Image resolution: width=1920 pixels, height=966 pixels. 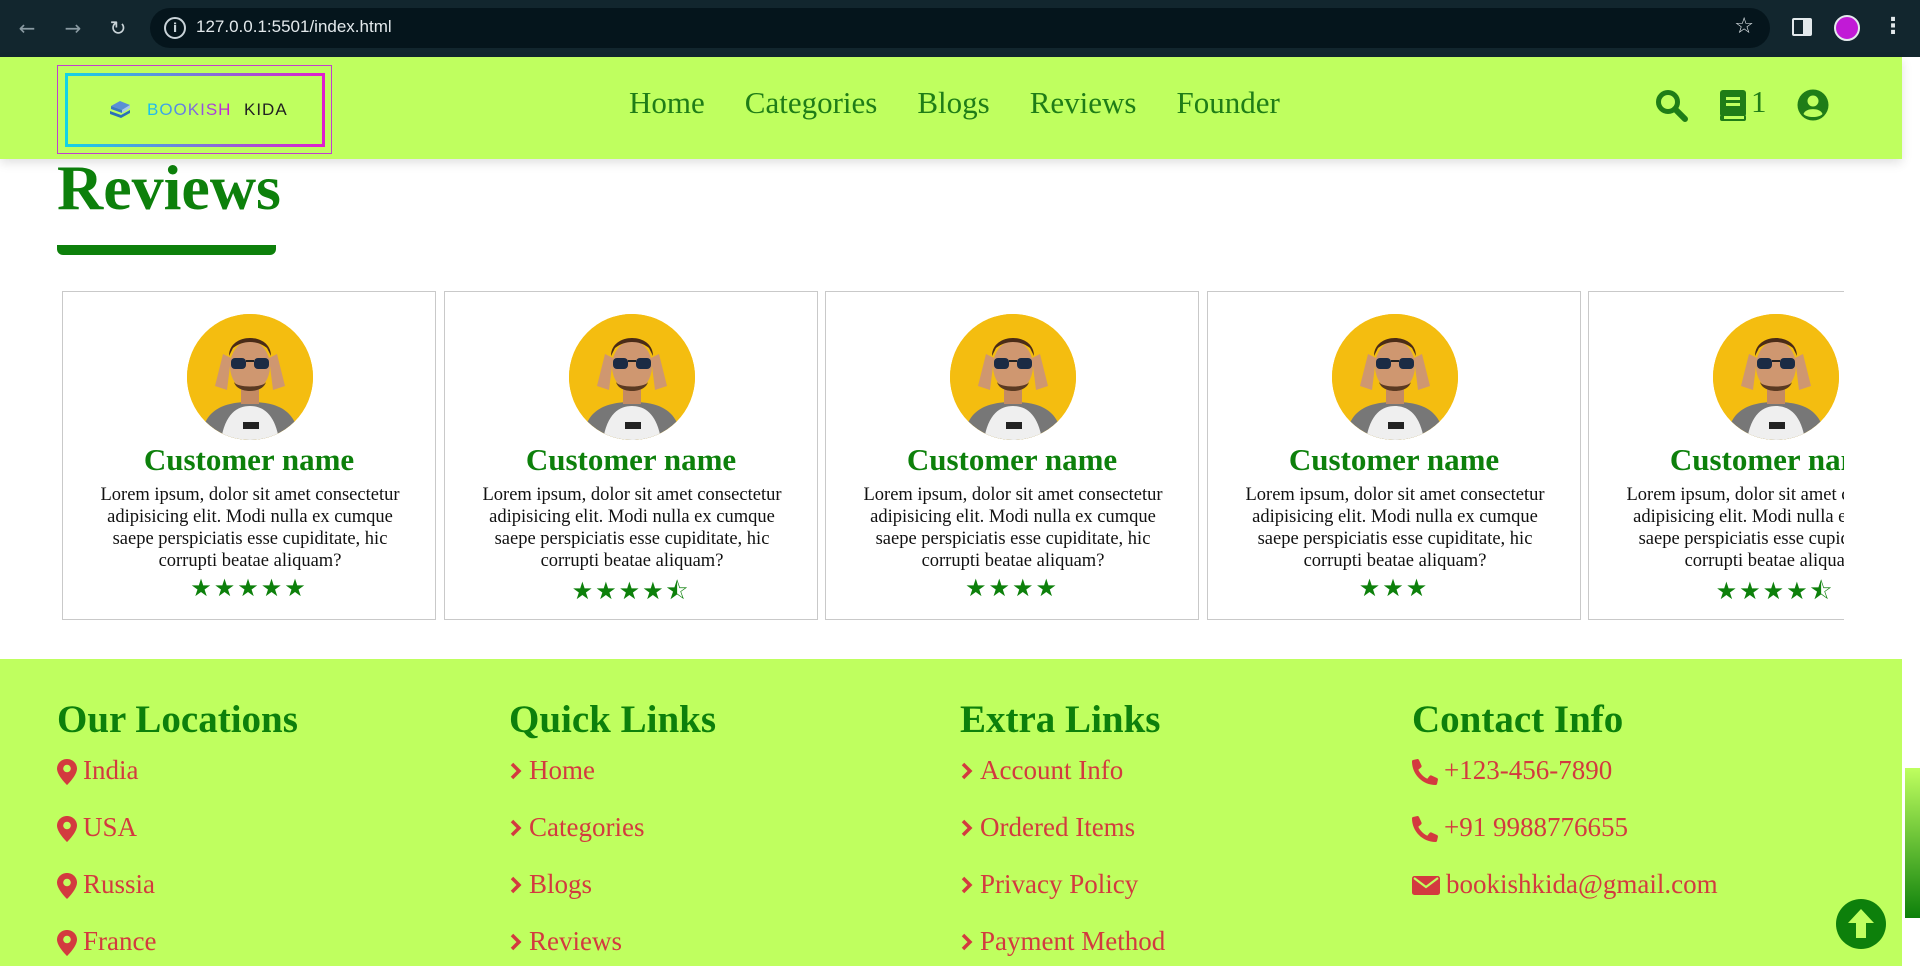 I want to click on reload-icon: ↻, so click(x=118, y=28).